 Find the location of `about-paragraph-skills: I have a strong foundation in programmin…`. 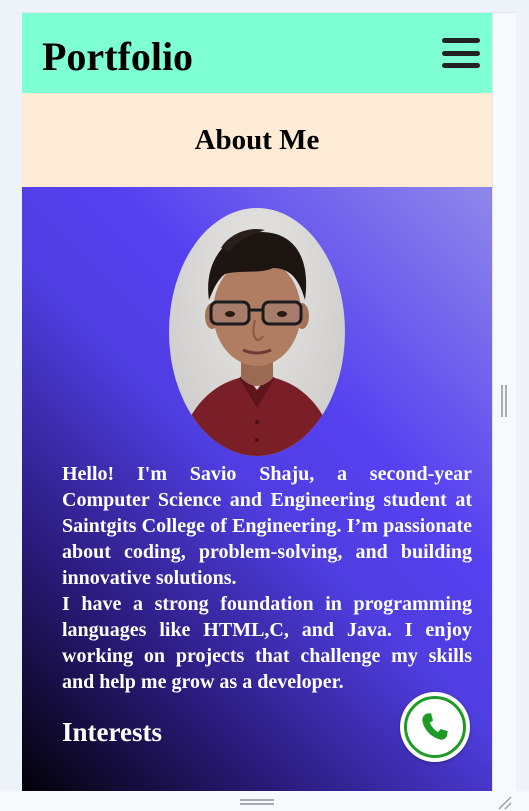

about-paragraph-skills: I have a strong foundation in programmin… is located at coordinates (267, 643).